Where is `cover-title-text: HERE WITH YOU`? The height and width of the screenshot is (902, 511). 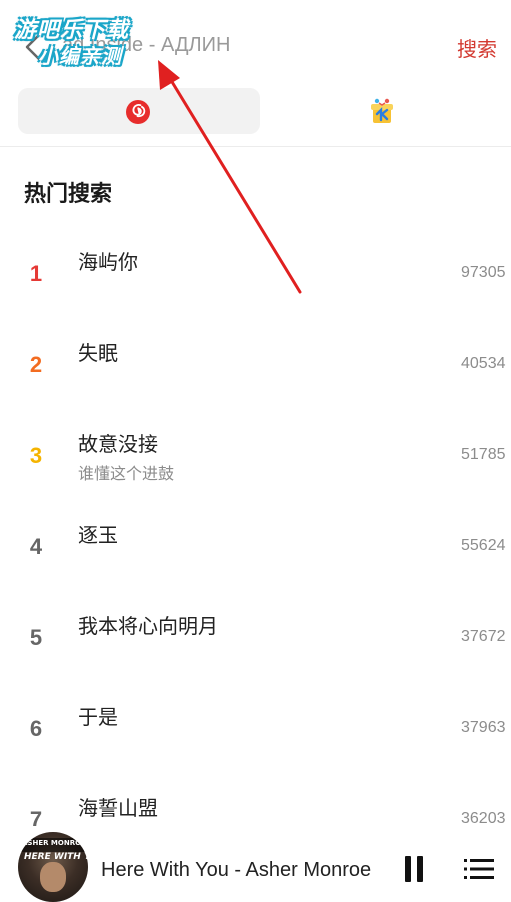
cover-title-text: HERE WITH YOU is located at coordinates (56, 857).